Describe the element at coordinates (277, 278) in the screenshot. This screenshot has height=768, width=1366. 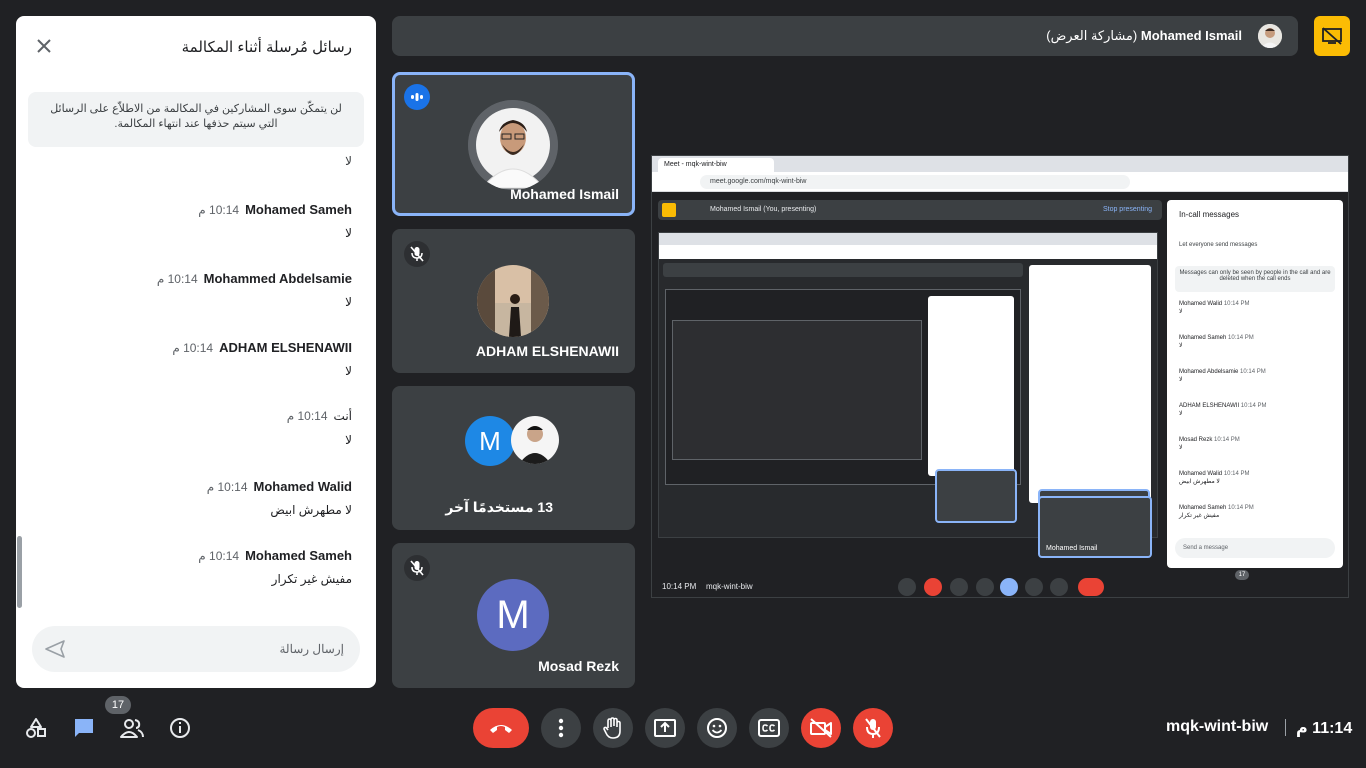
I see `message-sender: Mohammed Abdelsamie` at that location.